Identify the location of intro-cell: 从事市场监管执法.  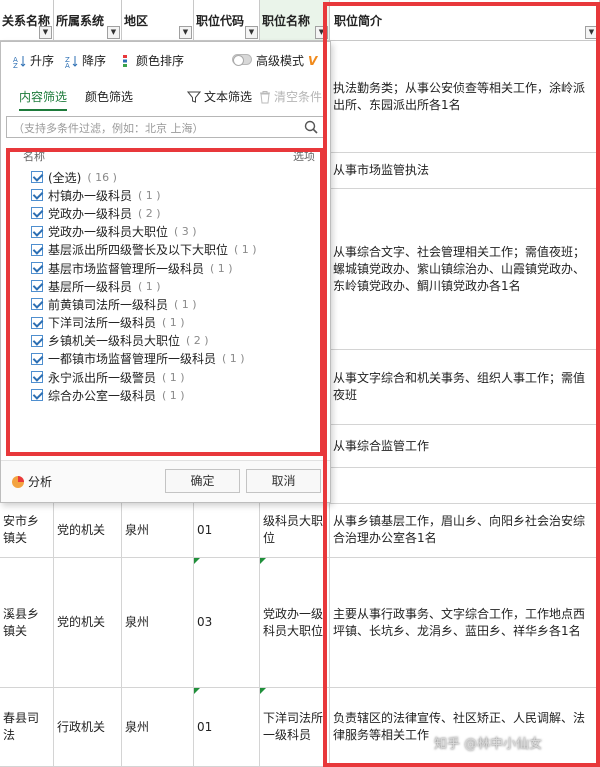
(465, 171).